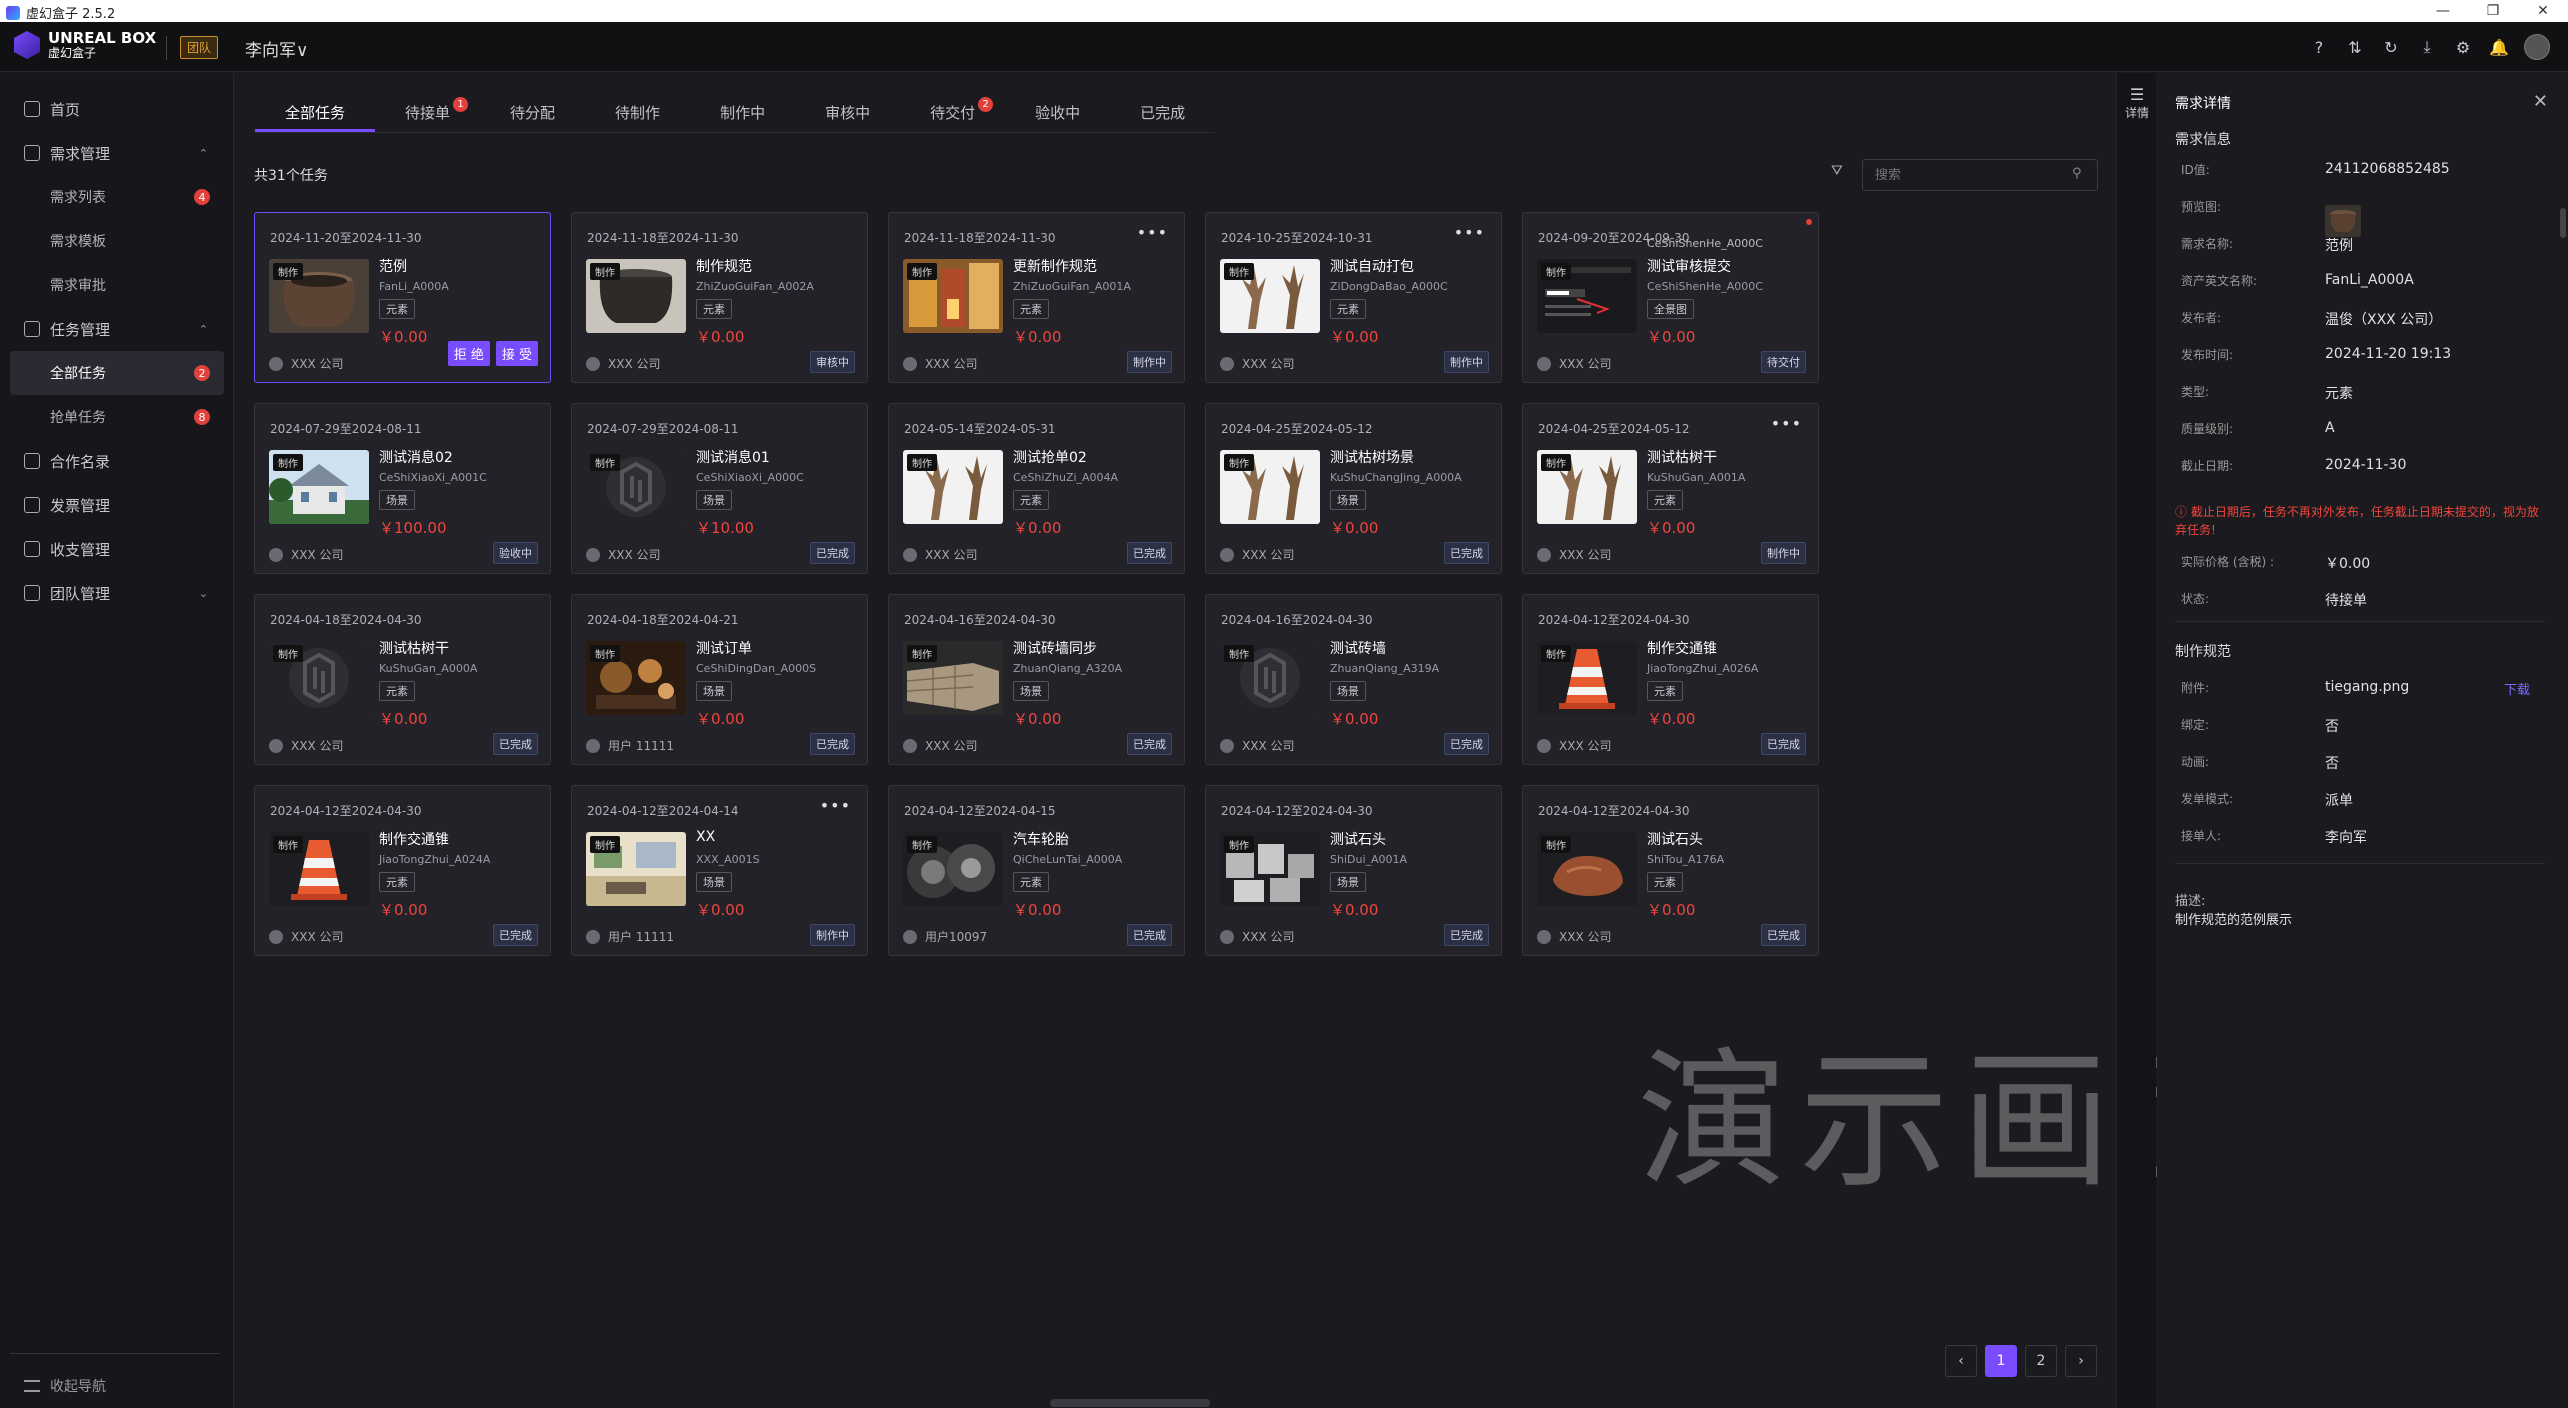 Image resolution: width=2568 pixels, height=1408 pixels. What do you see at coordinates (2348, 564) in the screenshot?
I see `field-value: ￥0.00` at bounding box center [2348, 564].